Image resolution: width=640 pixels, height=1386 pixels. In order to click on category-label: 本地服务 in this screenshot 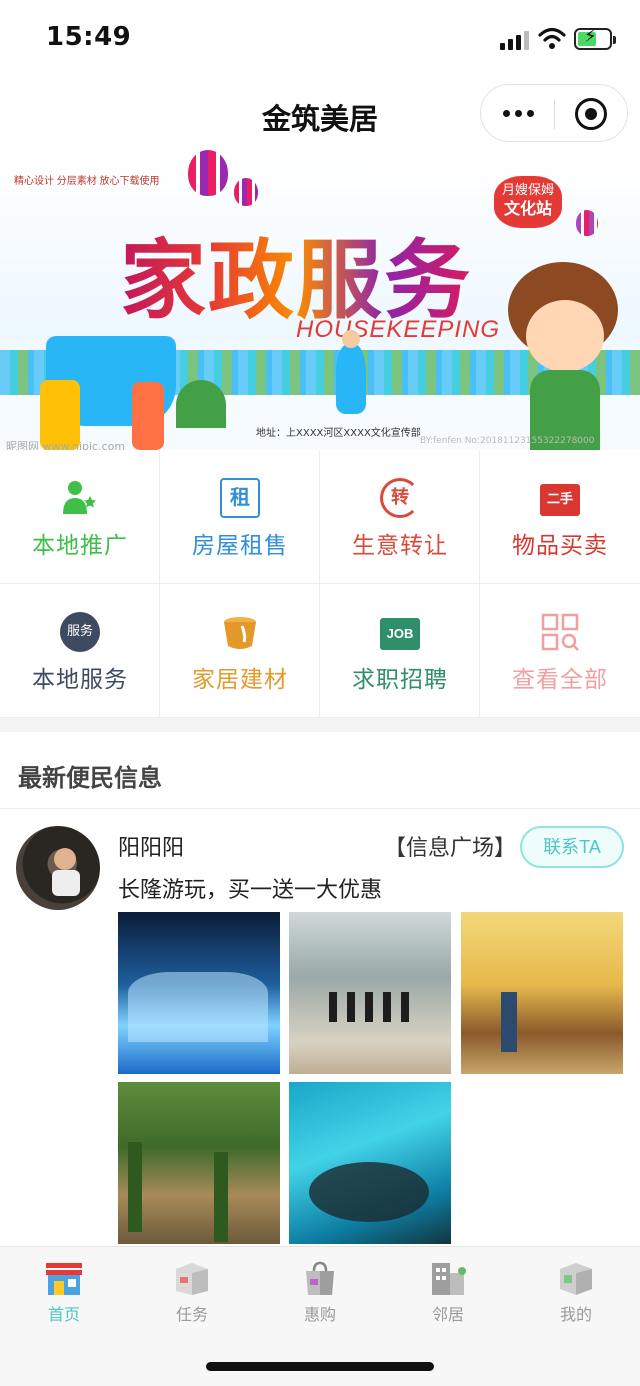, I will do `click(80, 680)`.